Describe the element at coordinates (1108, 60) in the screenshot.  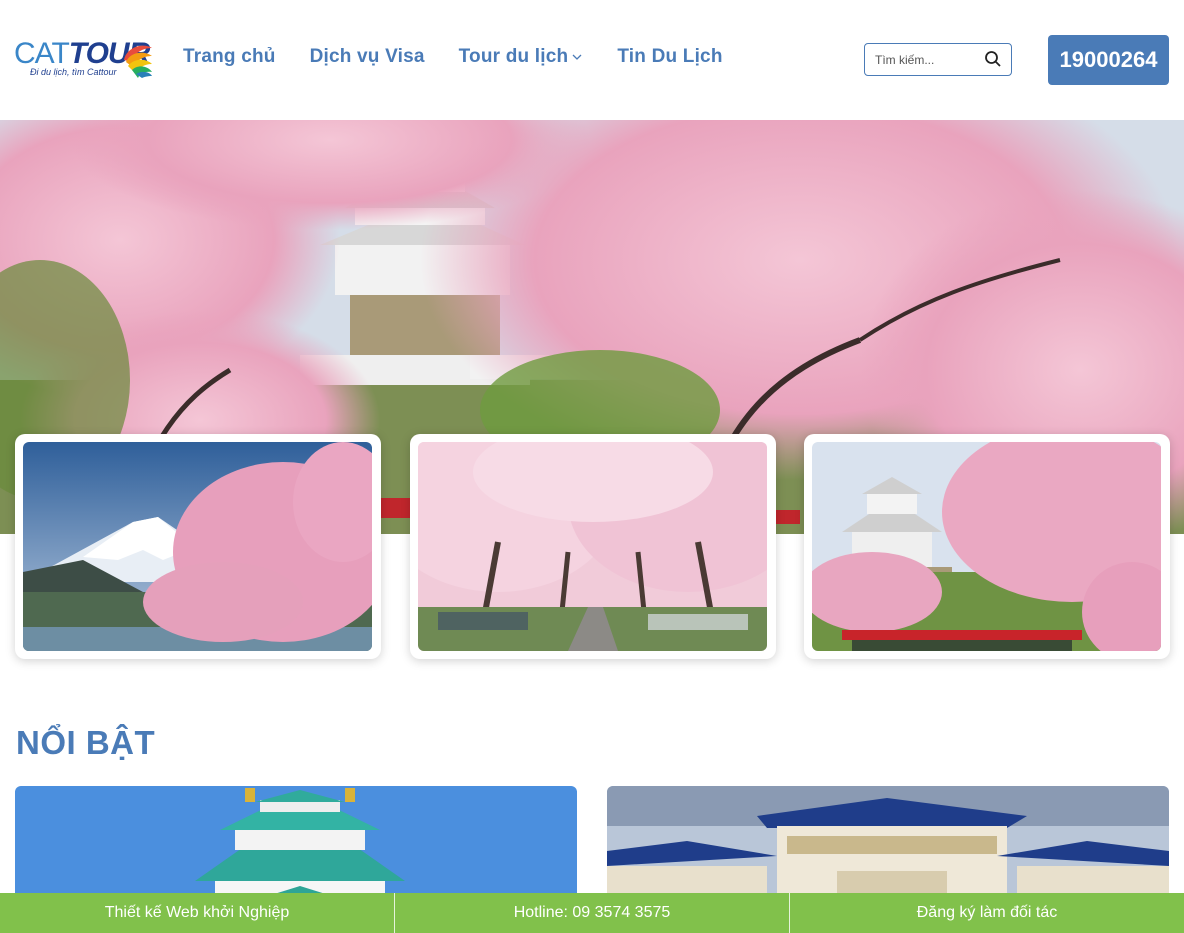
I see `hotline-button: 19000264` at that location.